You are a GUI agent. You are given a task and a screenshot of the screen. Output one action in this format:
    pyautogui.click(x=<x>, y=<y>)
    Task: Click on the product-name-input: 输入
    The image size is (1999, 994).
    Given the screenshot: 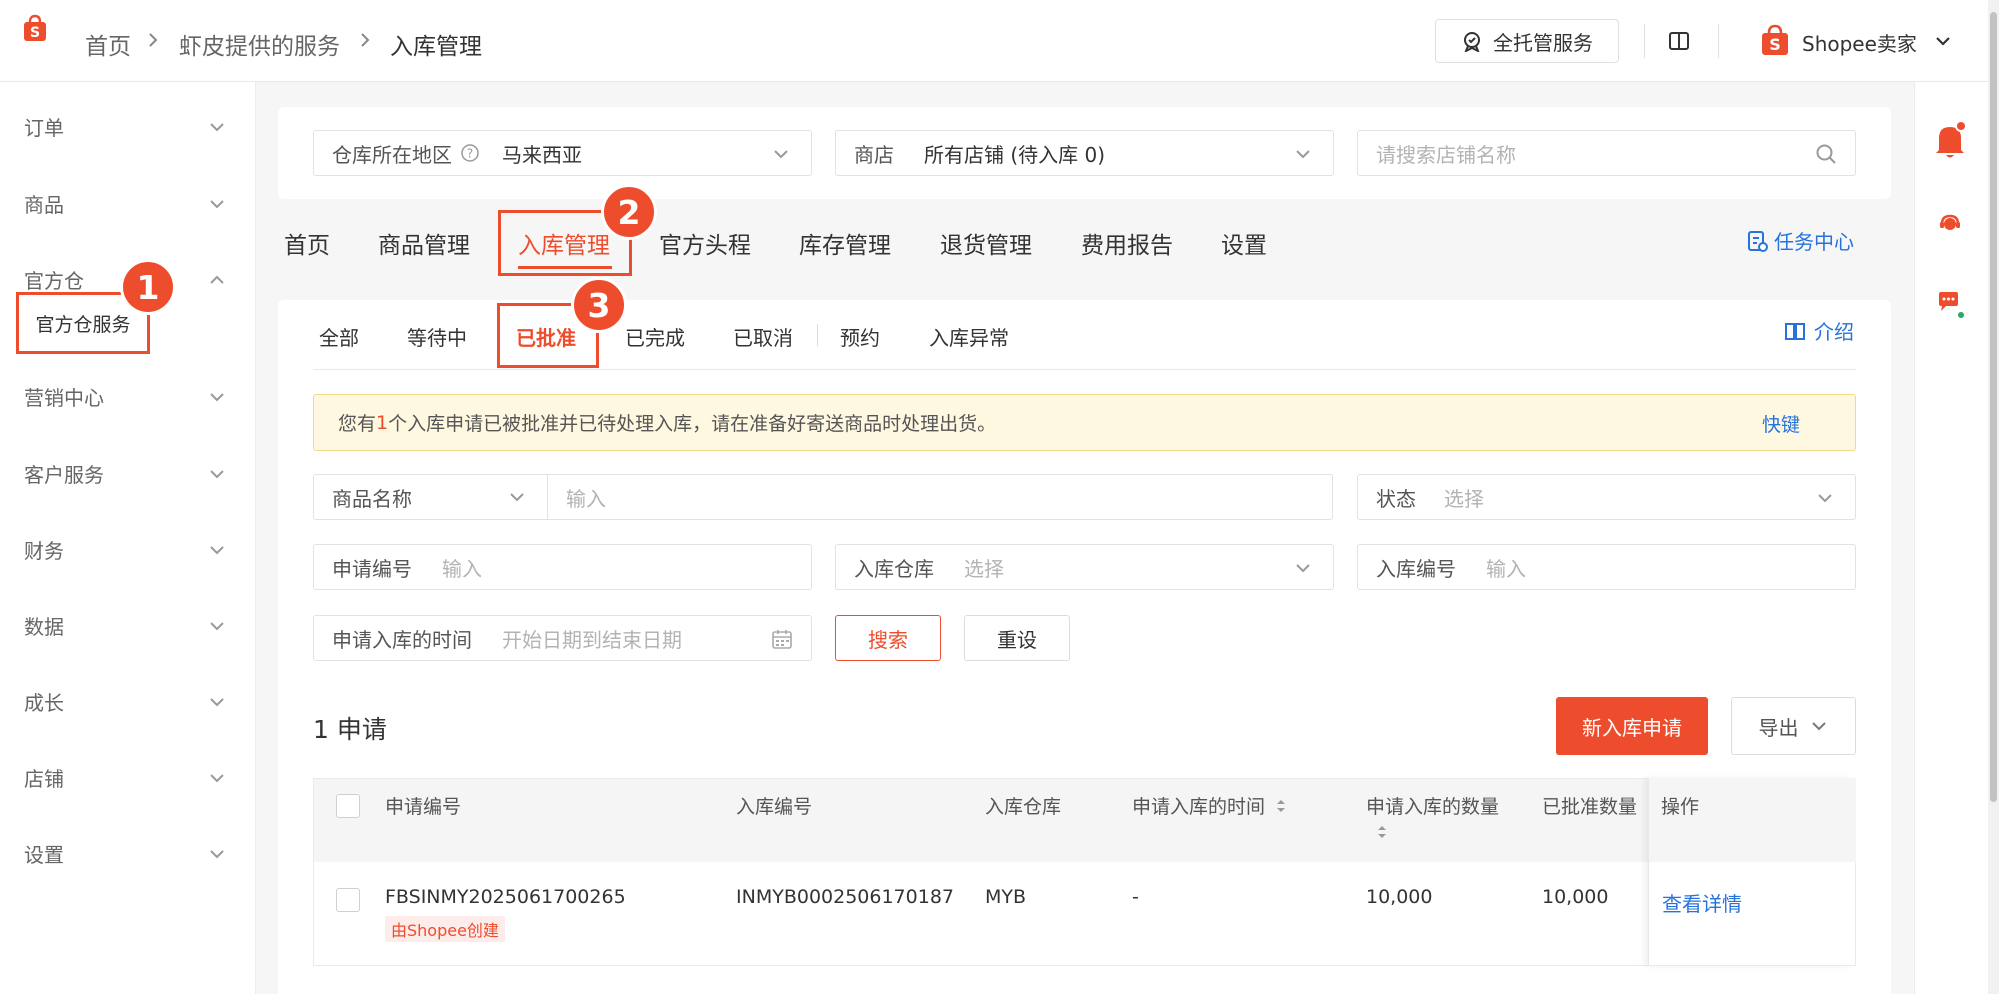 What is the action you would take?
    pyautogui.click(x=586, y=497)
    